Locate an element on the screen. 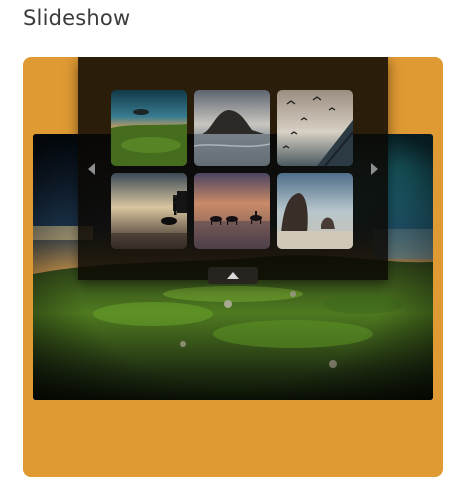 This screenshot has height=493, width=467. chevron-left-icon is located at coordinates (91, 169).